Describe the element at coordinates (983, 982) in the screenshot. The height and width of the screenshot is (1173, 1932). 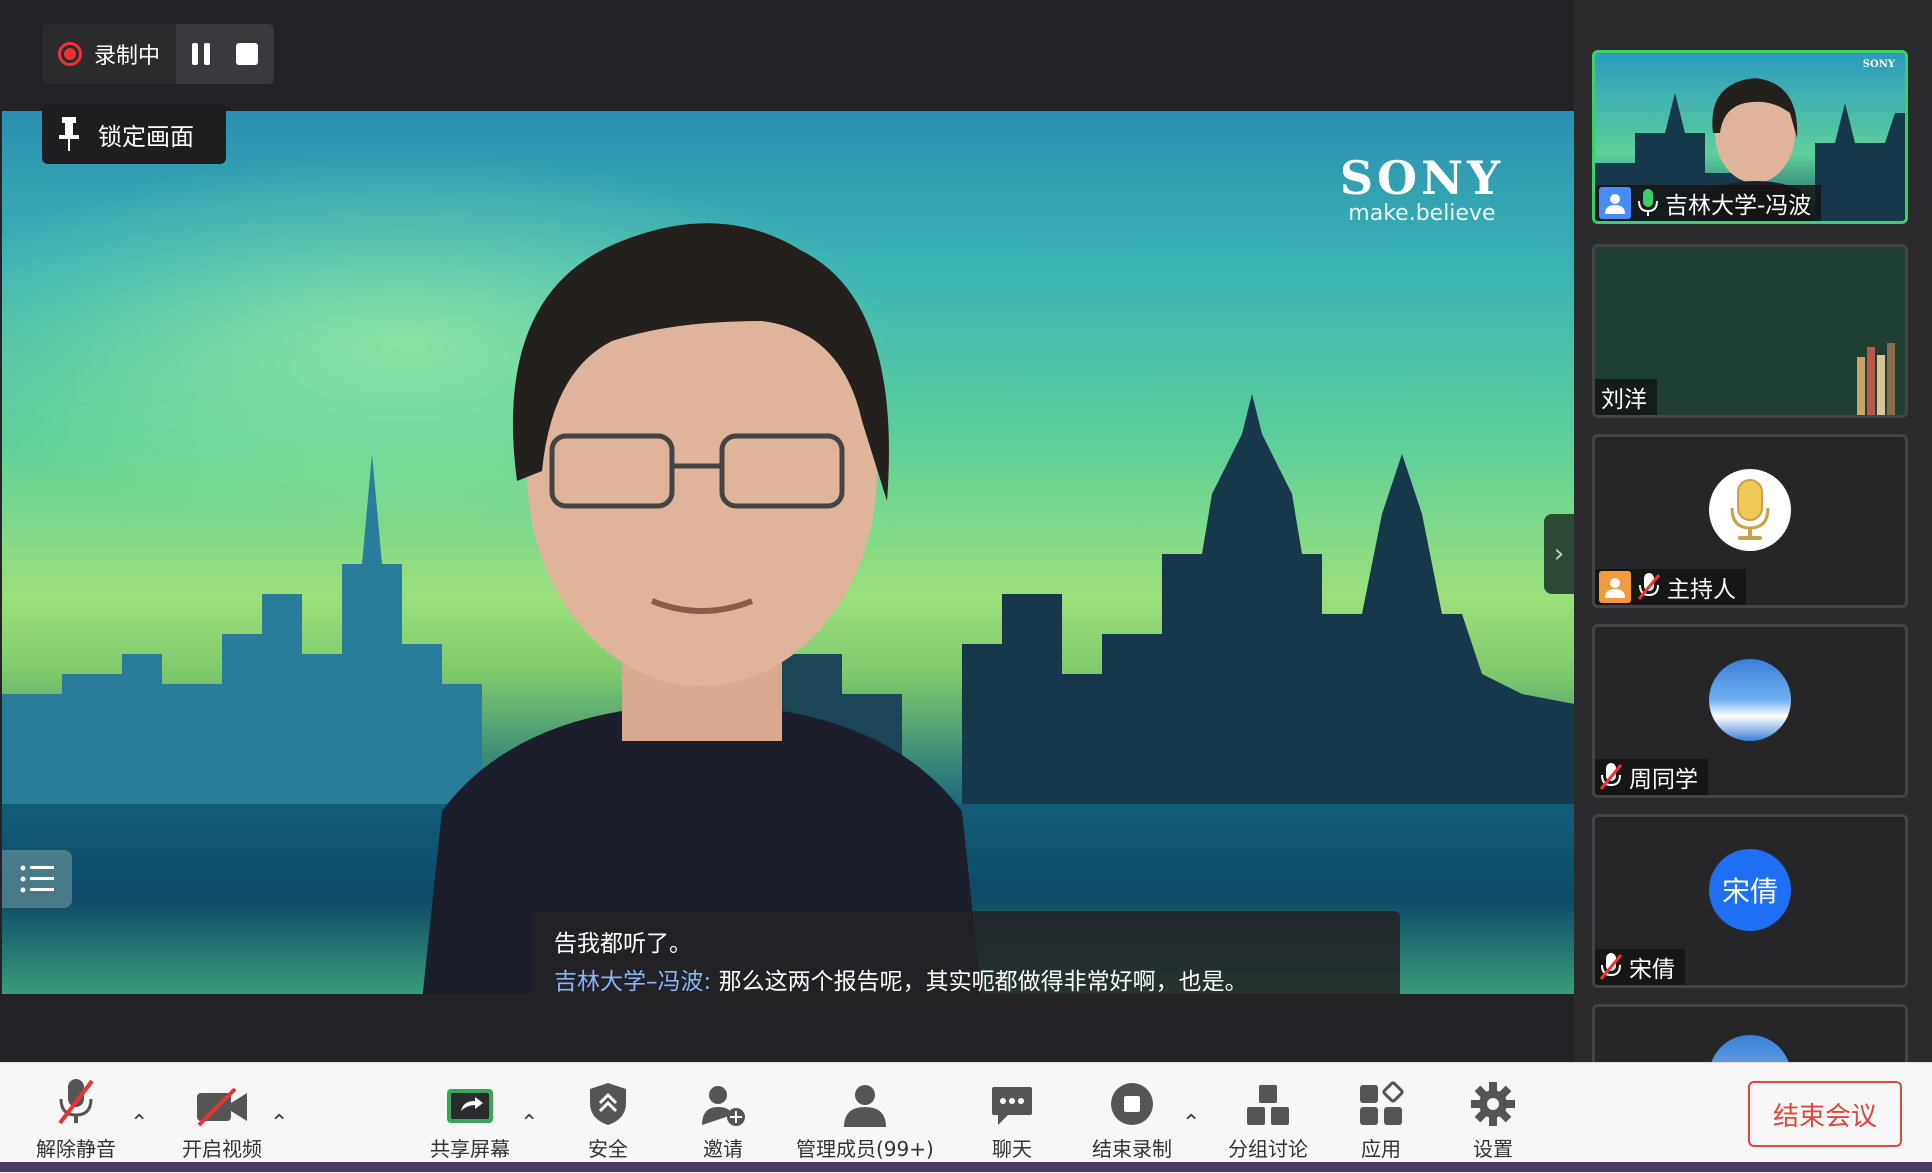
I see `caption-text: 那么这两个报告呢，其实呃都做得非常好啊，也是。` at that location.